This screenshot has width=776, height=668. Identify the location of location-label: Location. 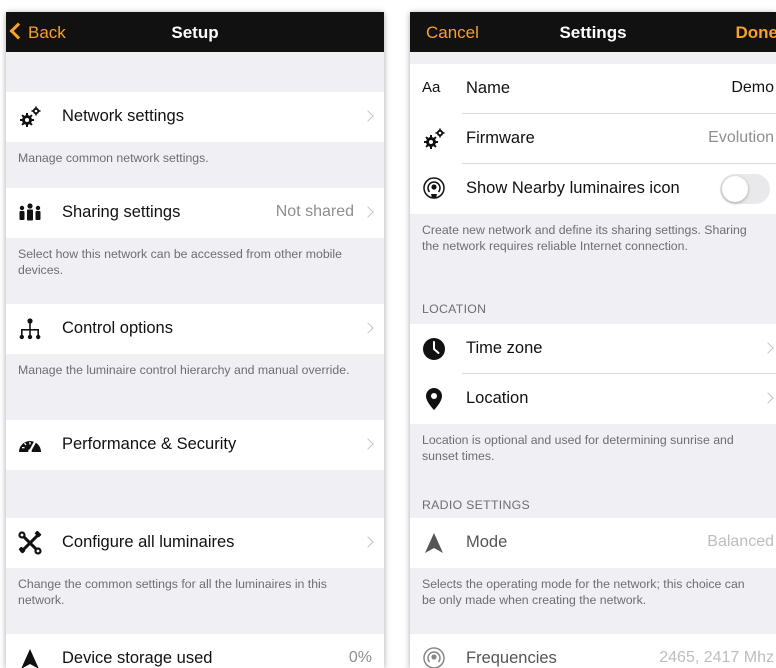
(497, 398).